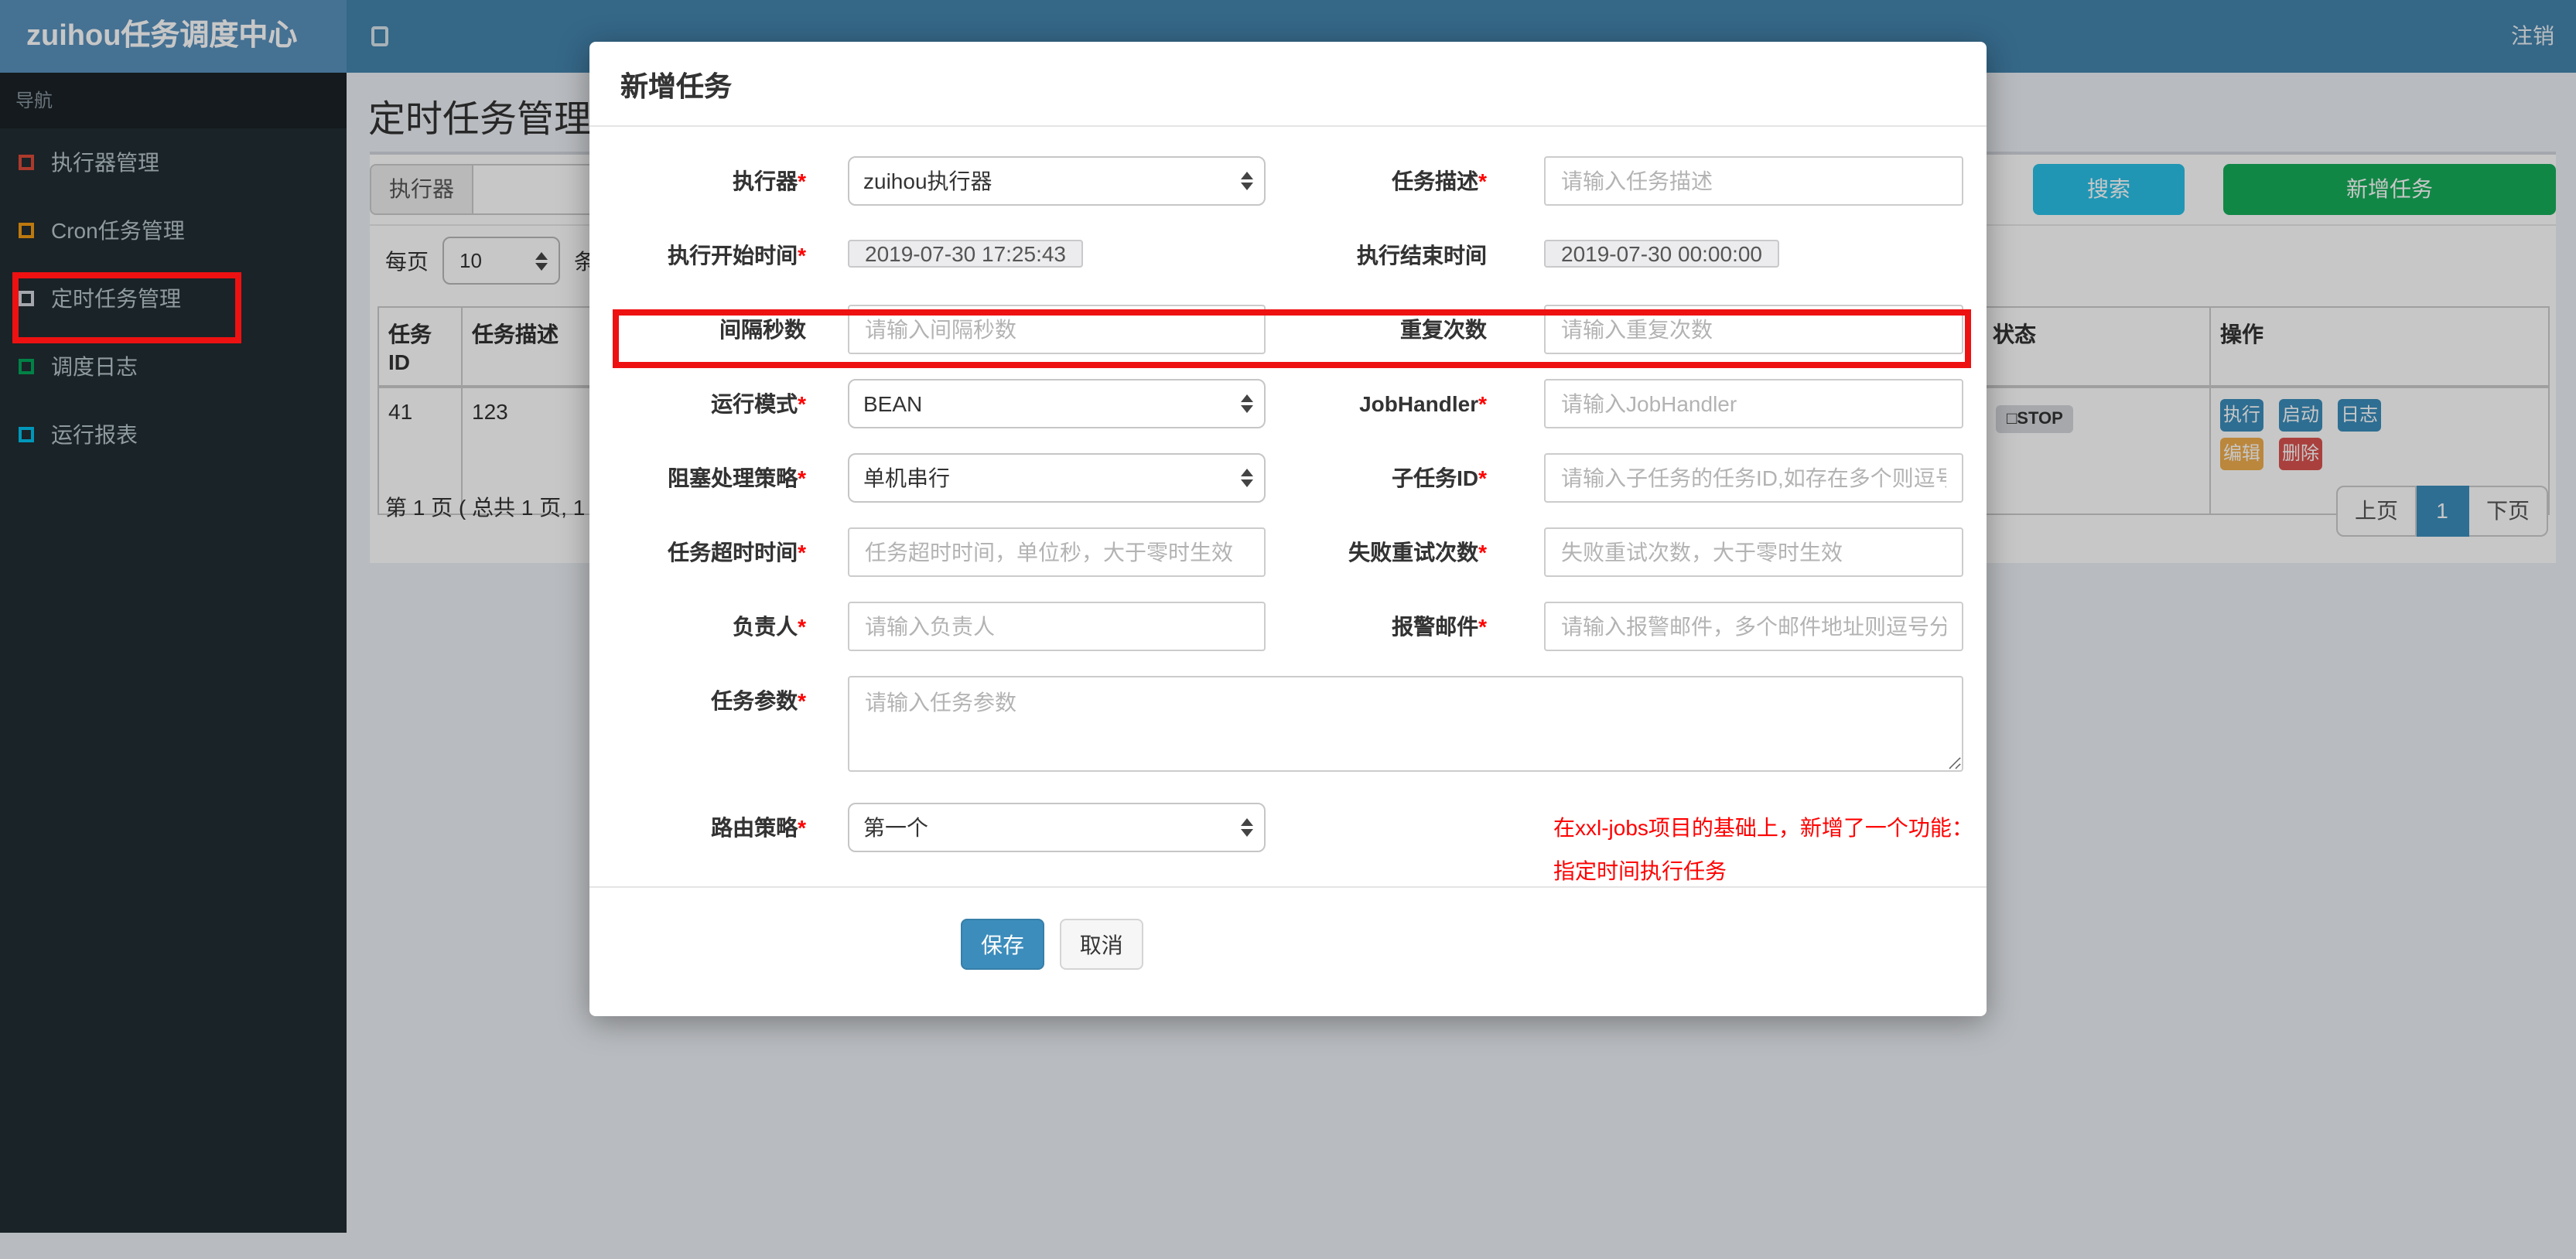  What do you see at coordinates (769, 627) in the screenshot?
I see `owner-label: 负责人*` at bounding box center [769, 627].